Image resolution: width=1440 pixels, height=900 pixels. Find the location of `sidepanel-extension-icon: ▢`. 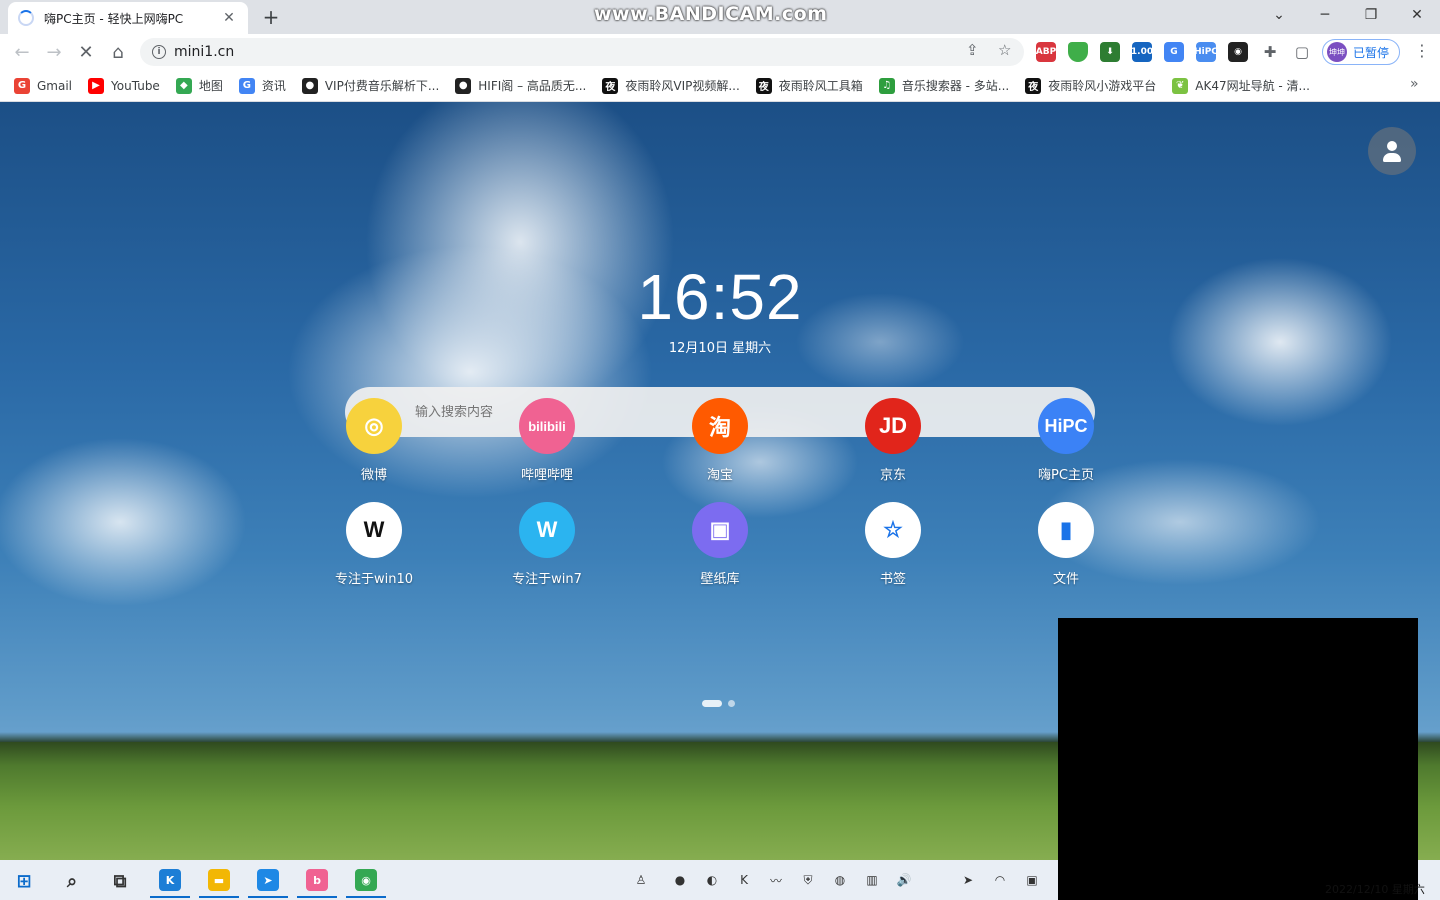

sidepanel-extension-icon: ▢ is located at coordinates (1302, 52).